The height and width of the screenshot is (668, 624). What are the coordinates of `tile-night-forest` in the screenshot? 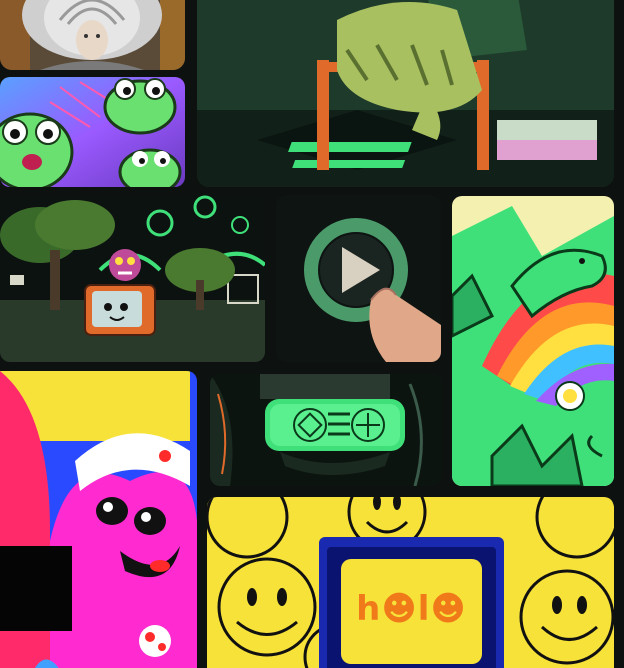 It's located at (132, 278).